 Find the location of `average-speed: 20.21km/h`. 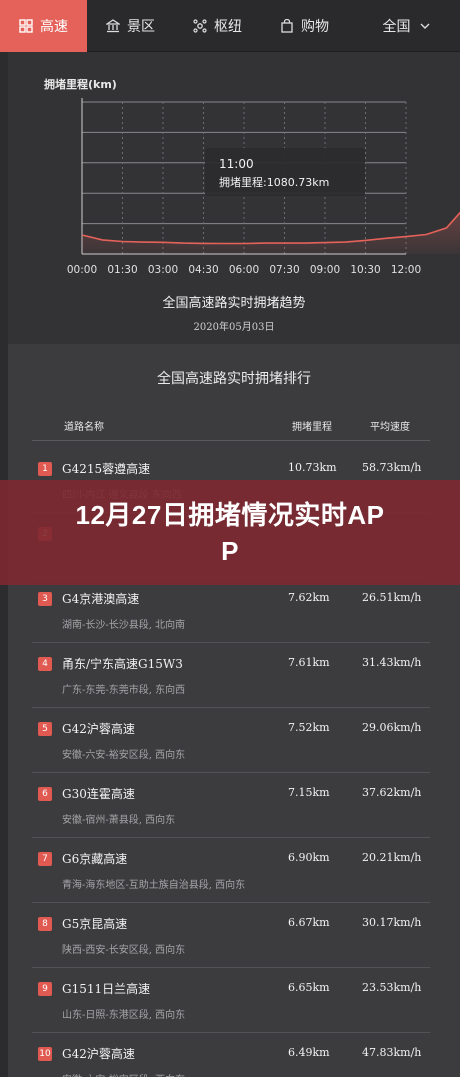

average-speed: 20.21km/h is located at coordinates (392, 857).